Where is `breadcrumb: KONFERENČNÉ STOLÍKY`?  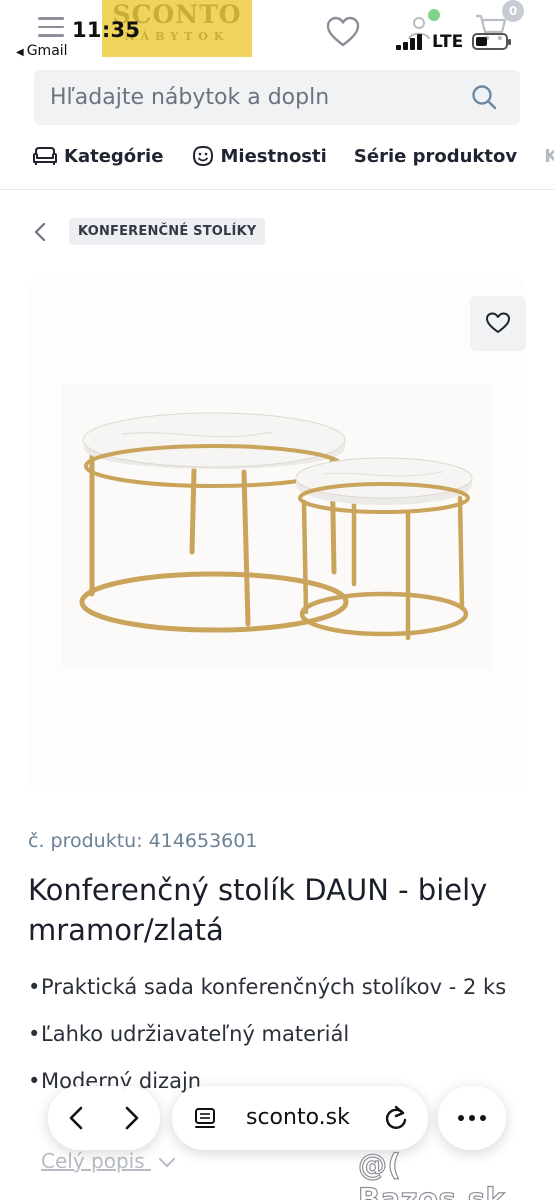
breadcrumb: KONFERENČNÉ STOLÍKY is located at coordinates (167, 231).